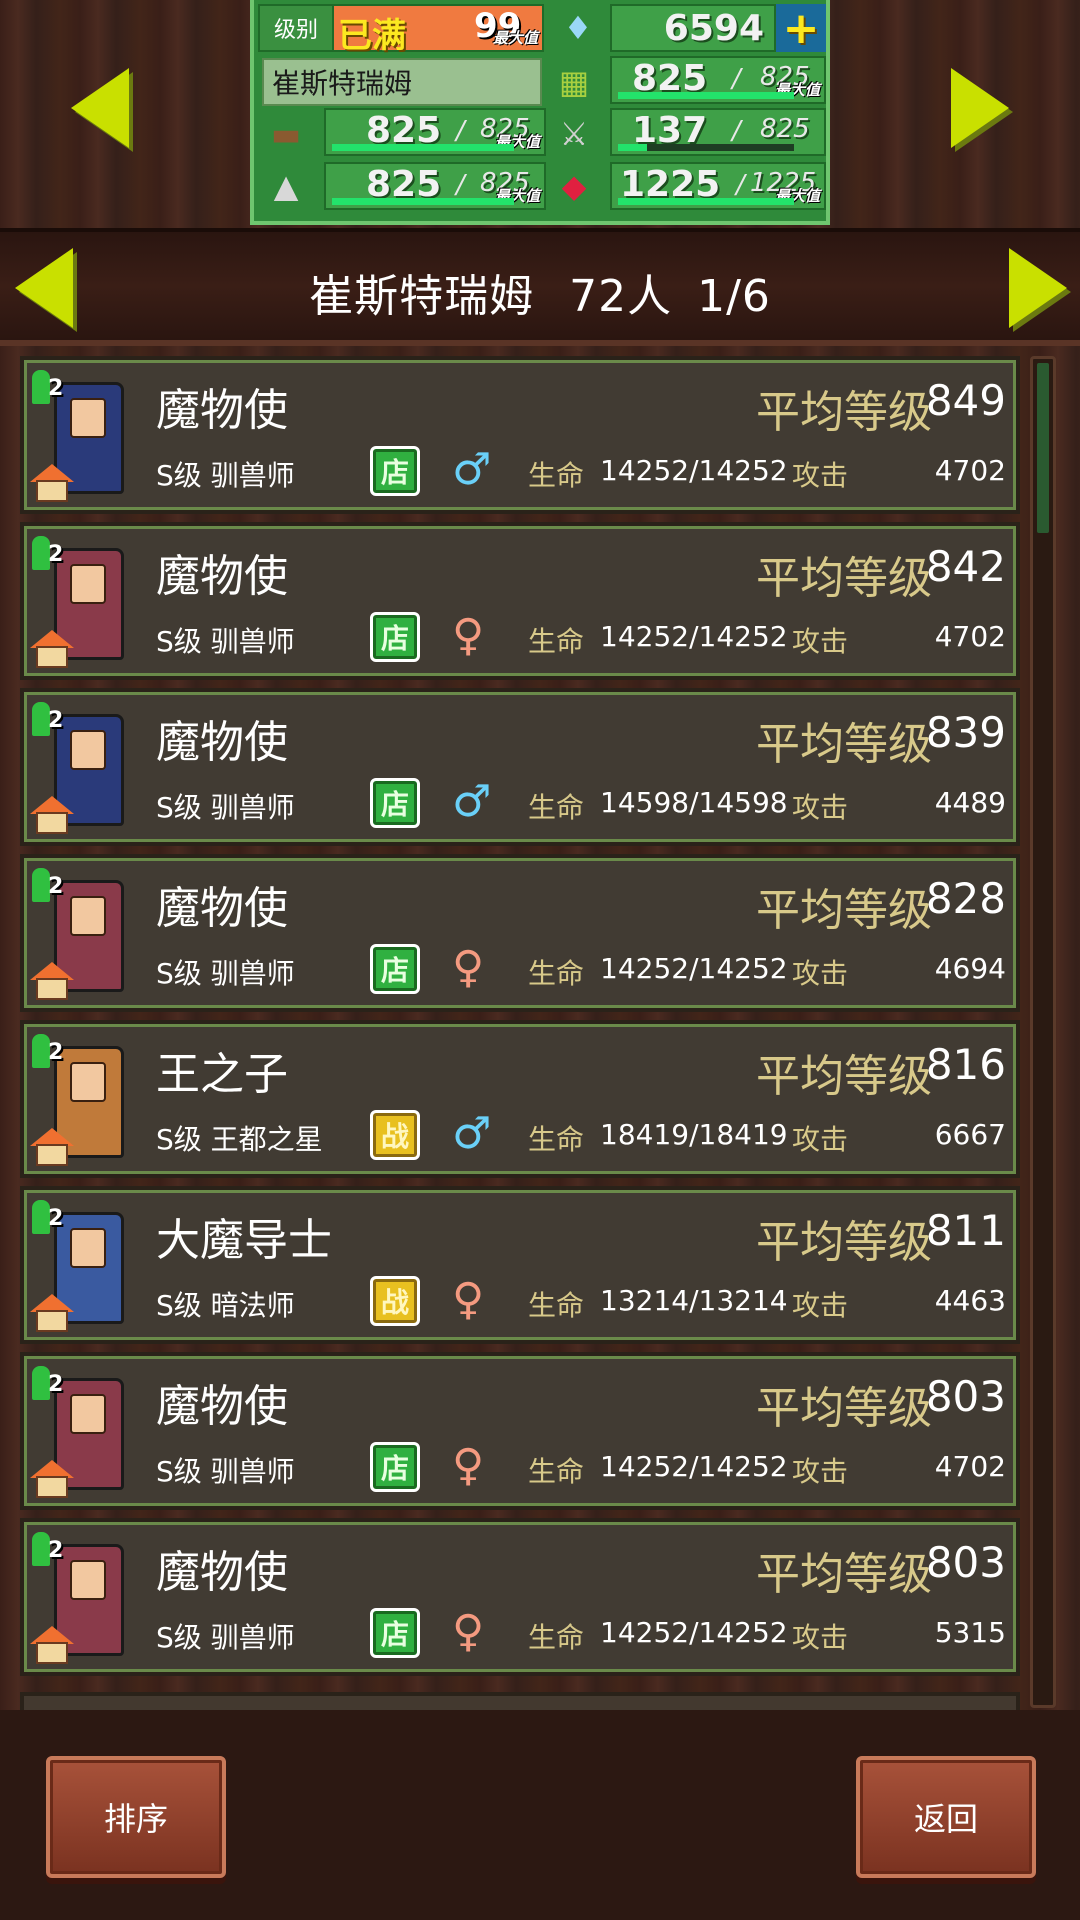  I want to click on level-max-tag: 最大值, so click(515, 38).